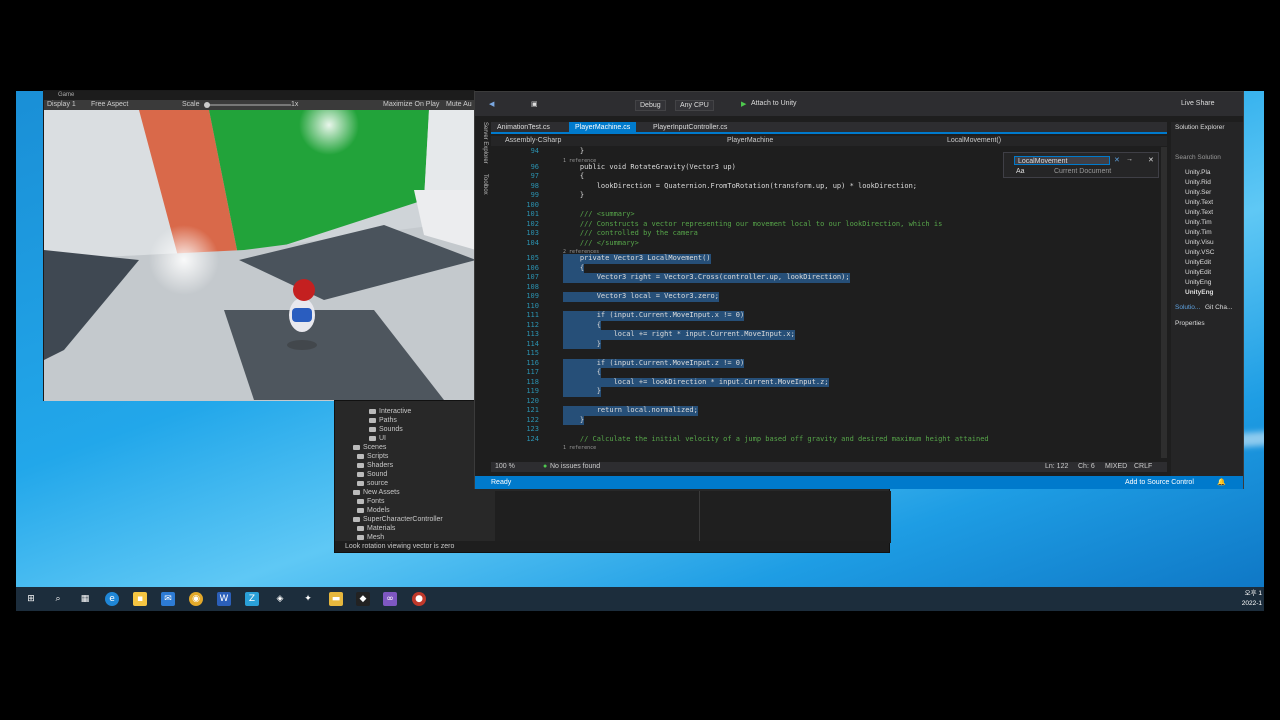 This screenshot has width=1280, height=720. Describe the element at coordinates (1164, 302) in the screenshot. I see `editor-scrollbar` at that location.